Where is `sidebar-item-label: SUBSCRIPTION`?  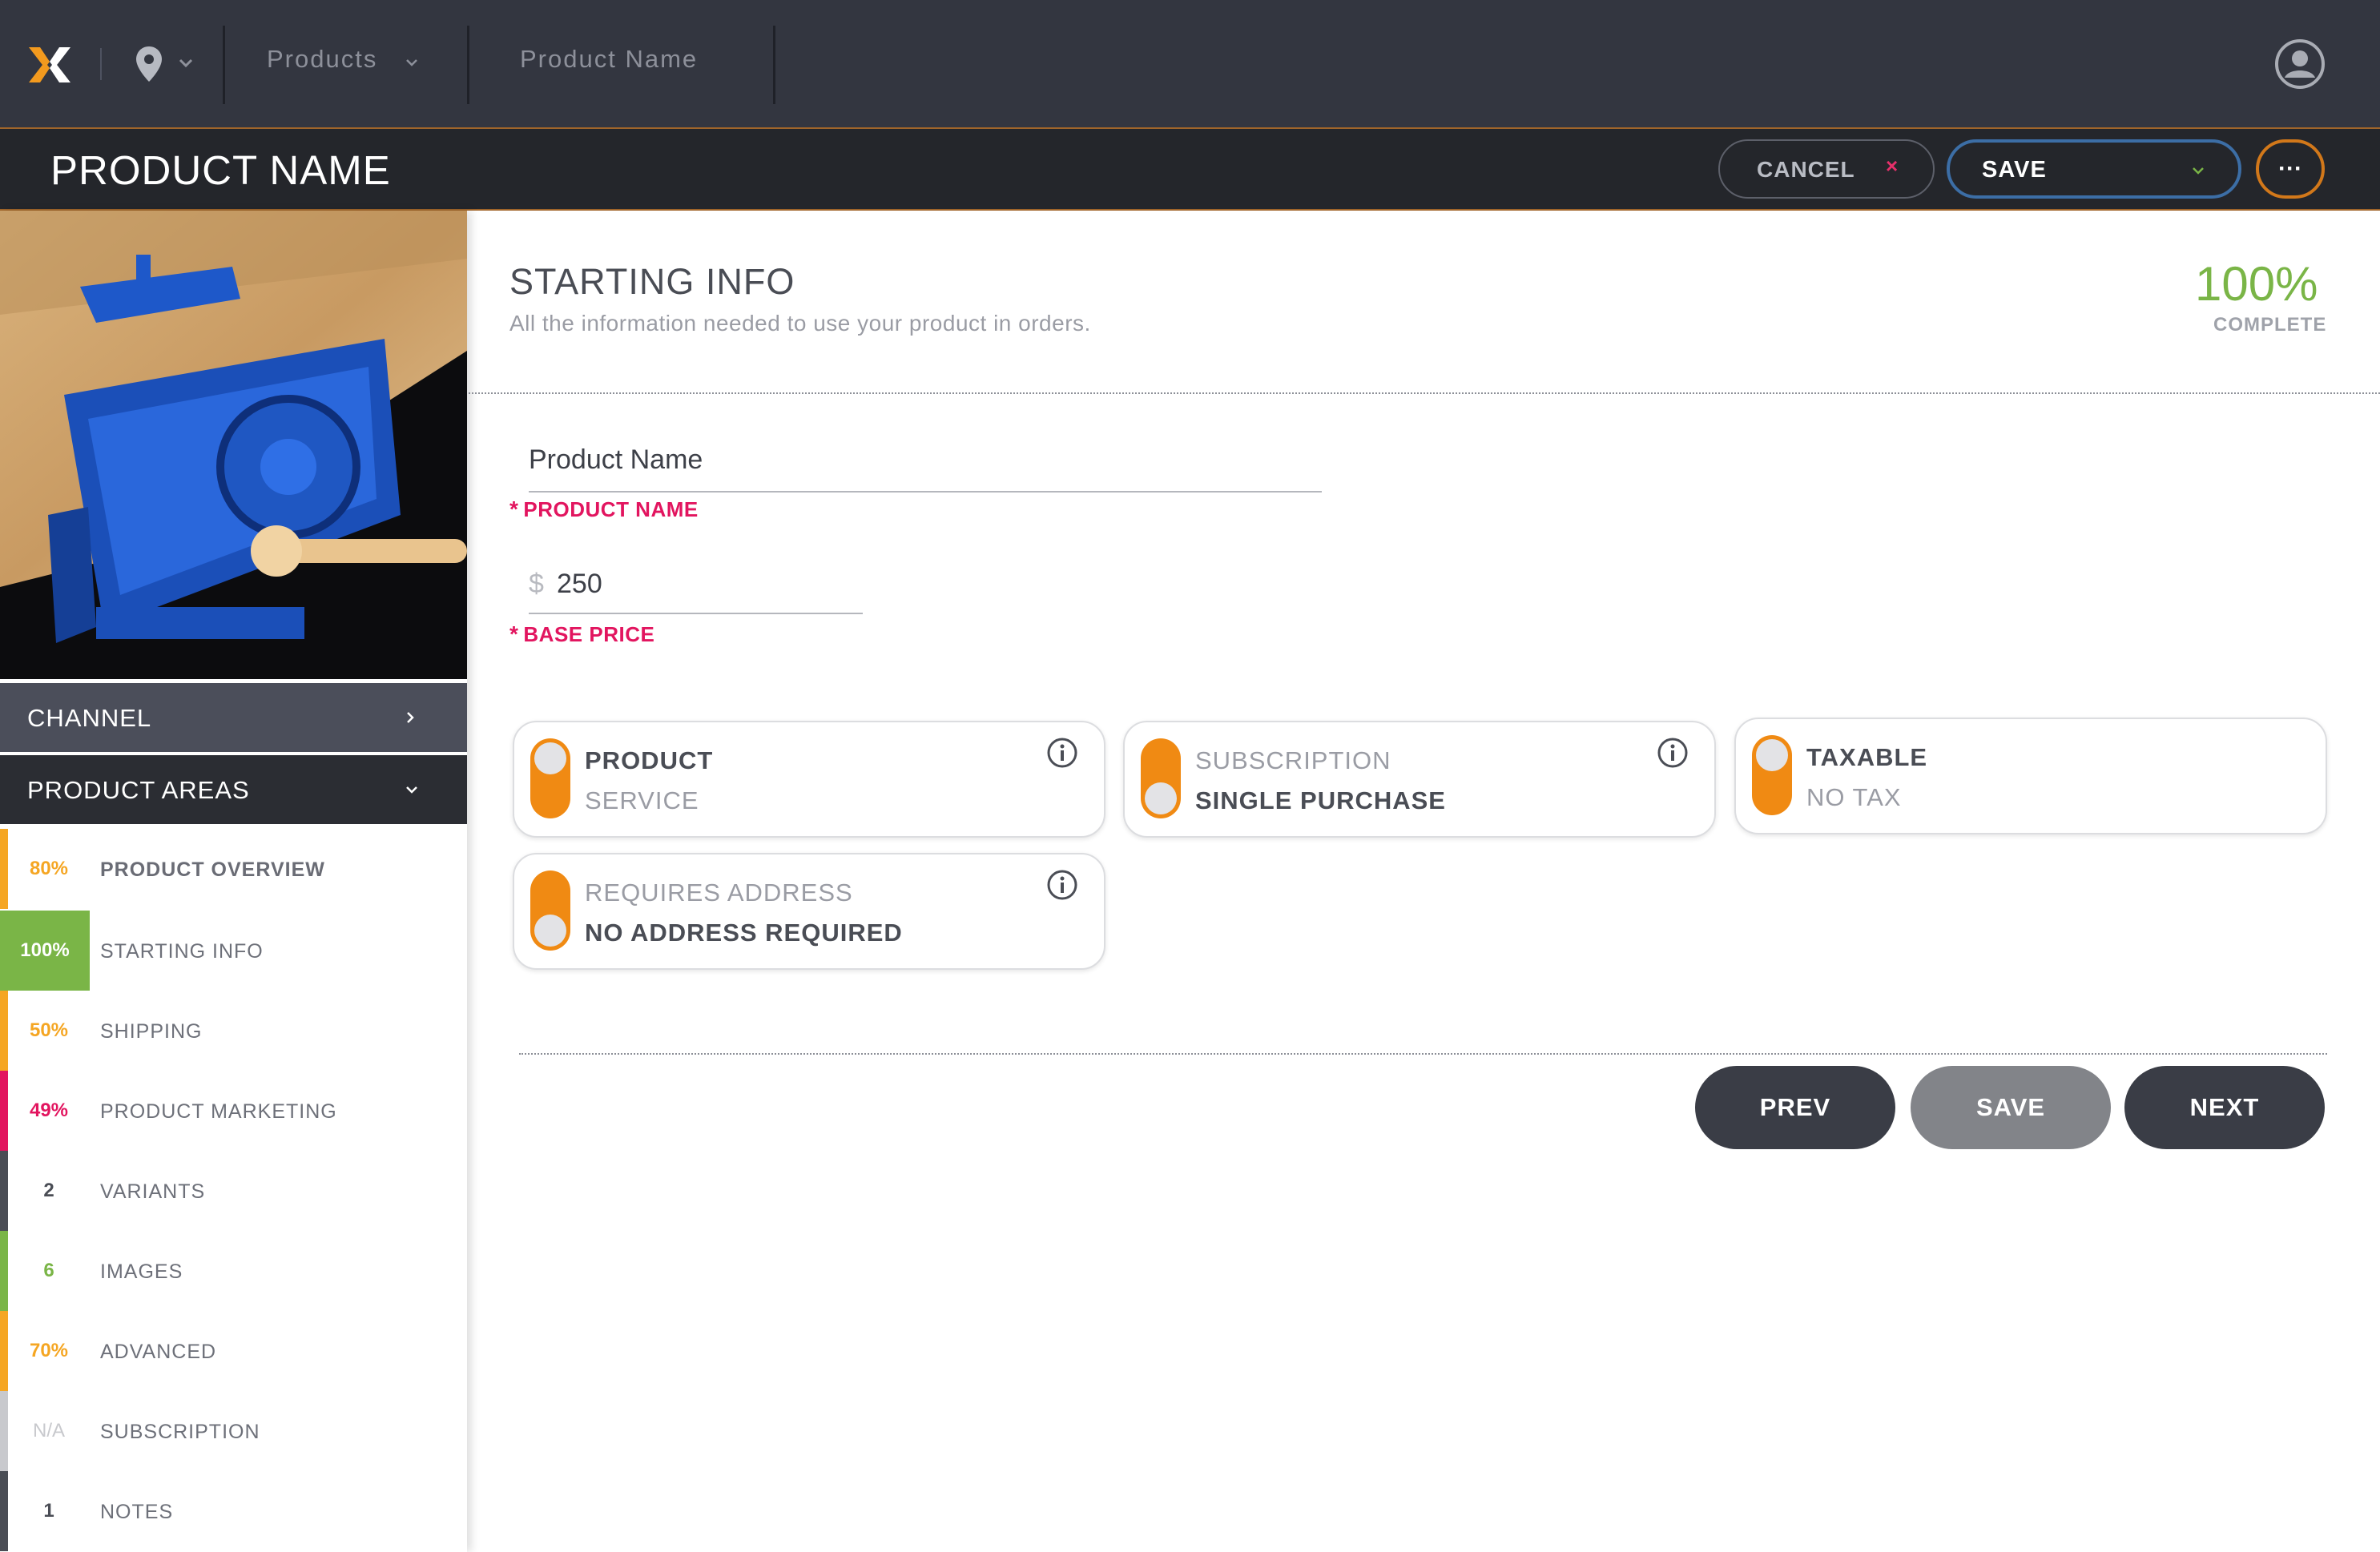 sidebar-item-label: SUBSCRIPTION is located at coordinates (180, 1432).